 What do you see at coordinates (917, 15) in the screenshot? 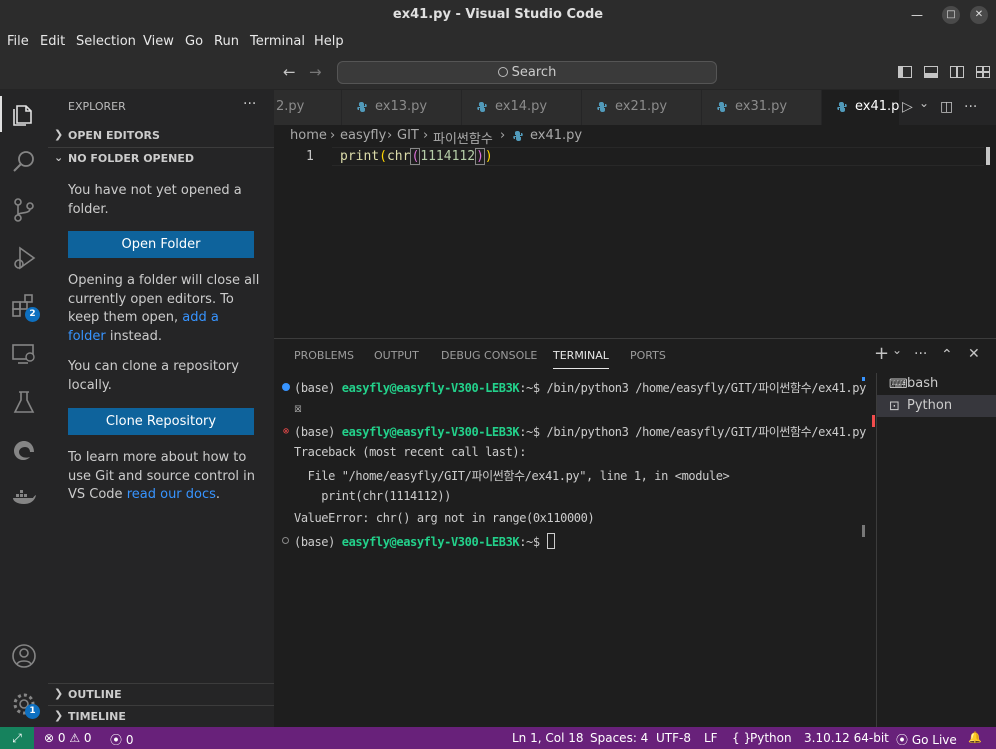
I see `minimize-button: —` at bounding box center [917, 15].